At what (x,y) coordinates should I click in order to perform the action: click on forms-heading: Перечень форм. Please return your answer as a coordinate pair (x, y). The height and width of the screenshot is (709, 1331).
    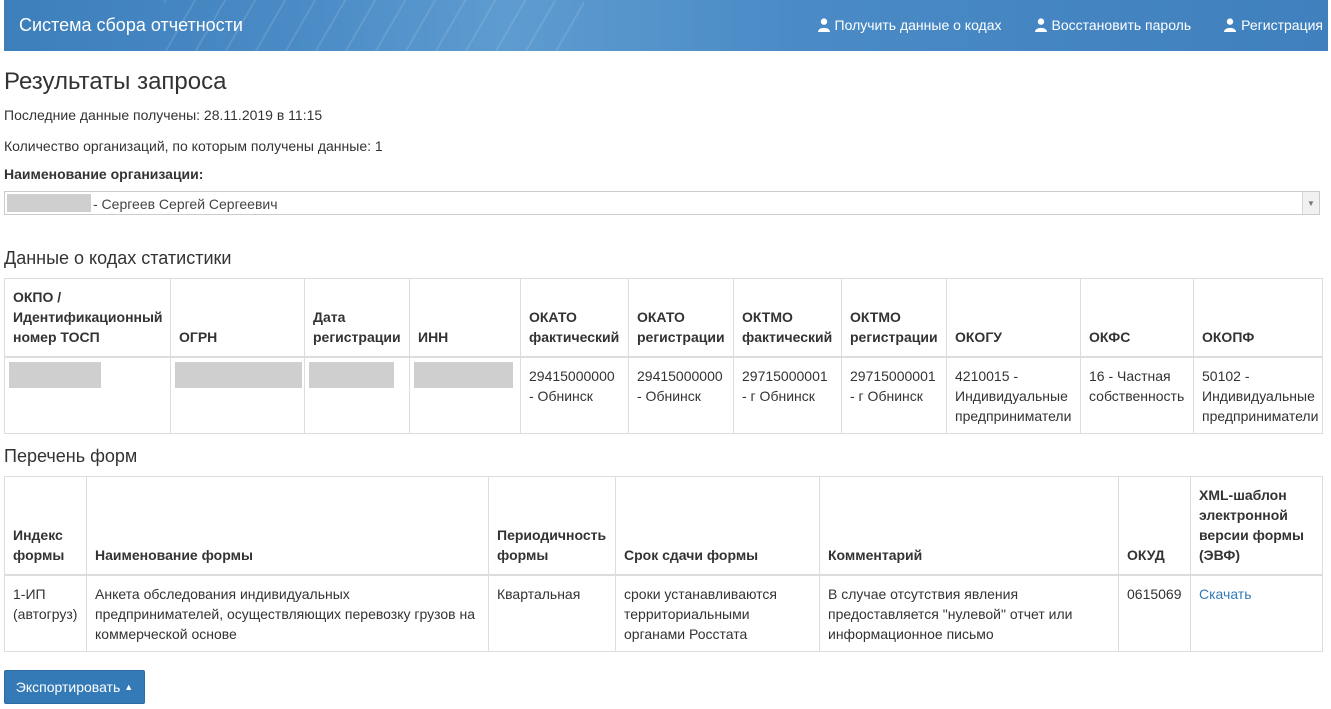
    Looking at the image, I should click on (71, 456).